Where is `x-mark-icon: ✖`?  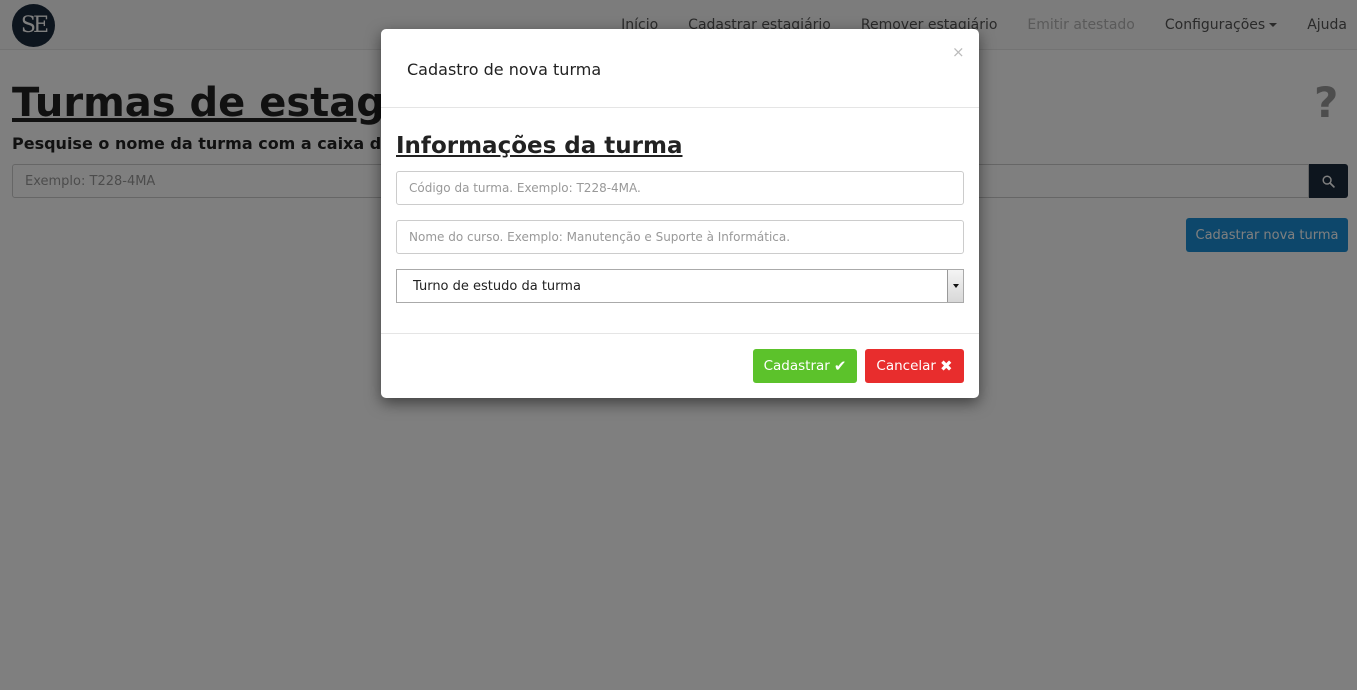 x-mark-icon: ✖ is located at coordinates (946, 366).